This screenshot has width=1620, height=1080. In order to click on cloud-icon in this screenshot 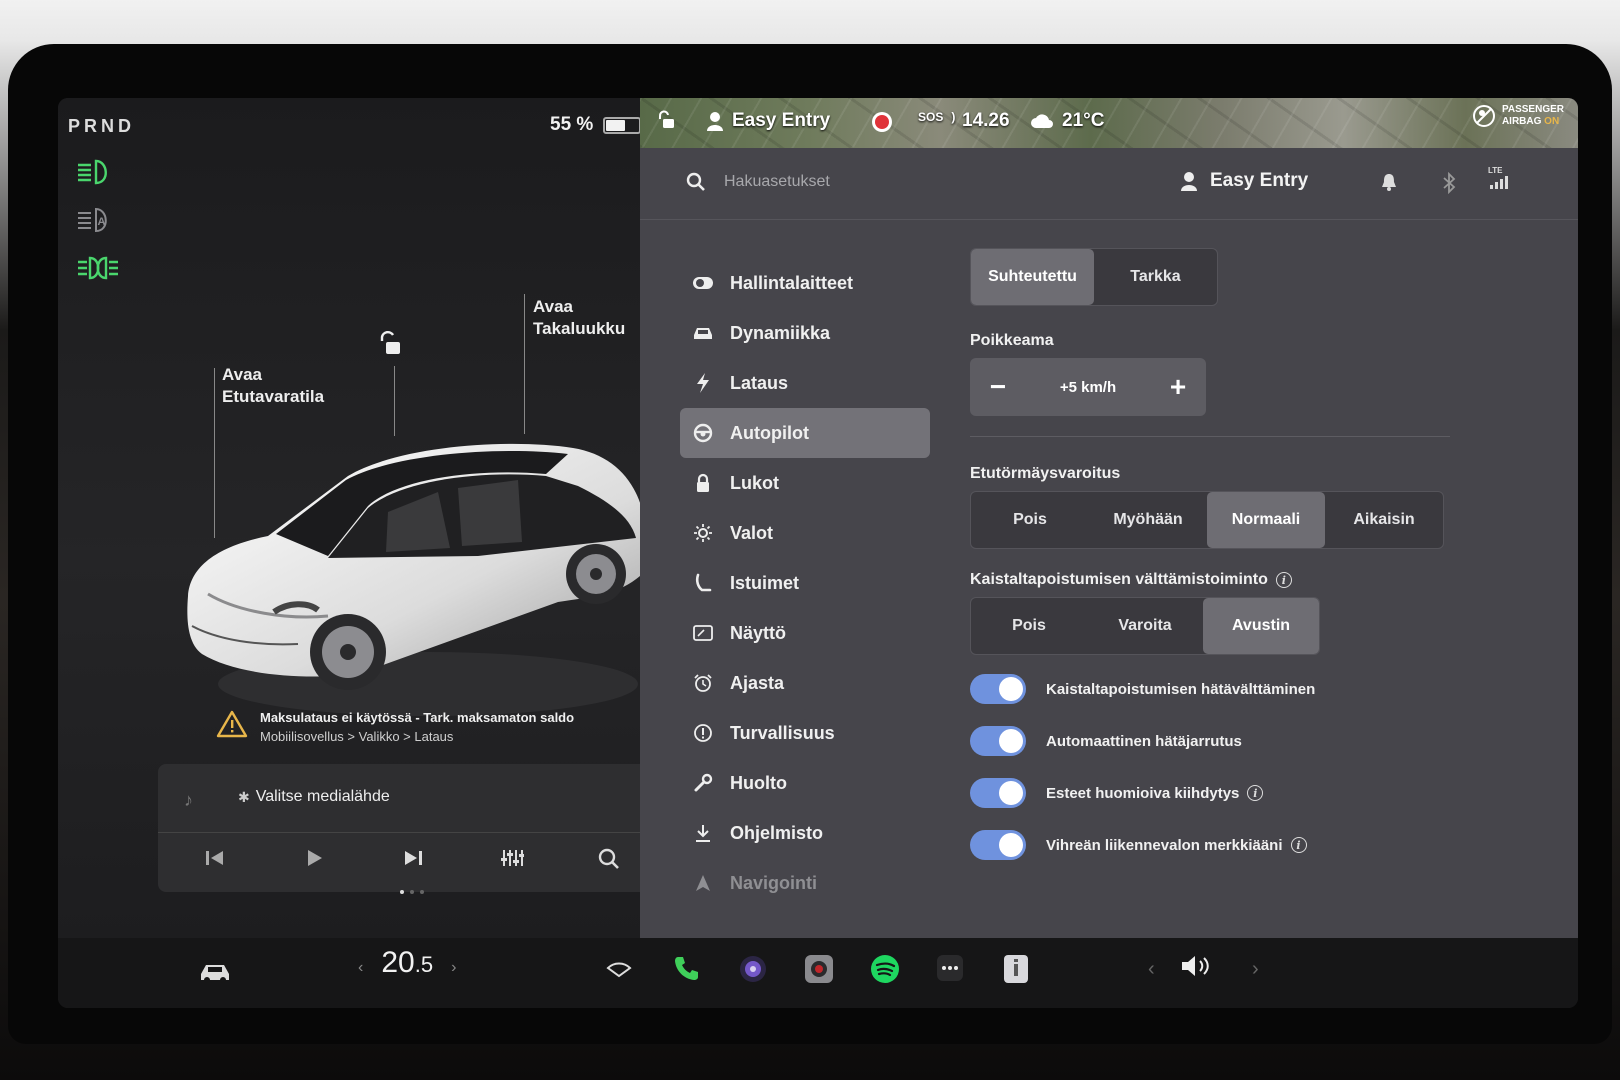, I will do `click(1042, 121)`.